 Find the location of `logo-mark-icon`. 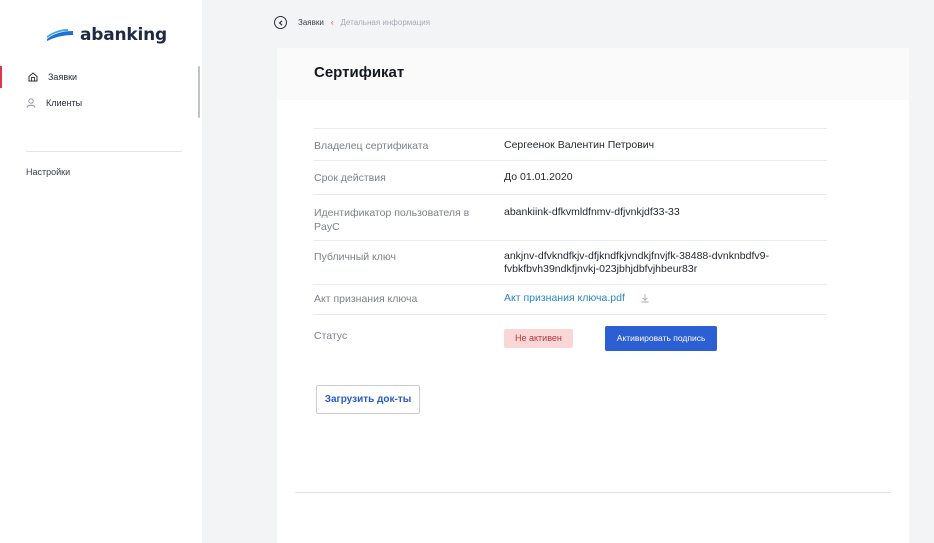

logo-mark-icon is located at coordinates (60, 35).